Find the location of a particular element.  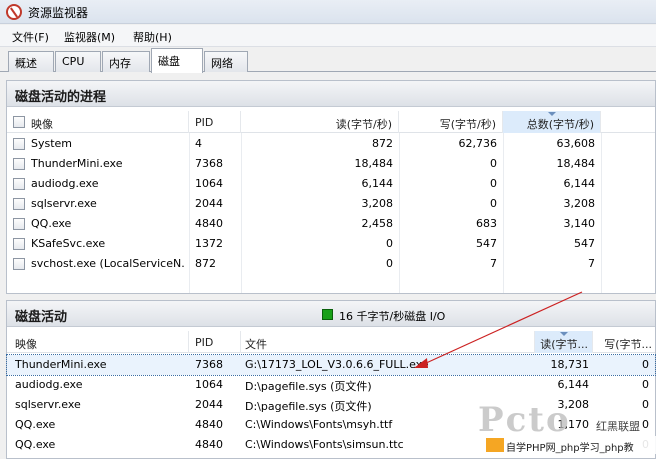

watermark: Pcto 红黑联盟 自学PHP网_php学习_php教 is located at coordinates (567, 429).